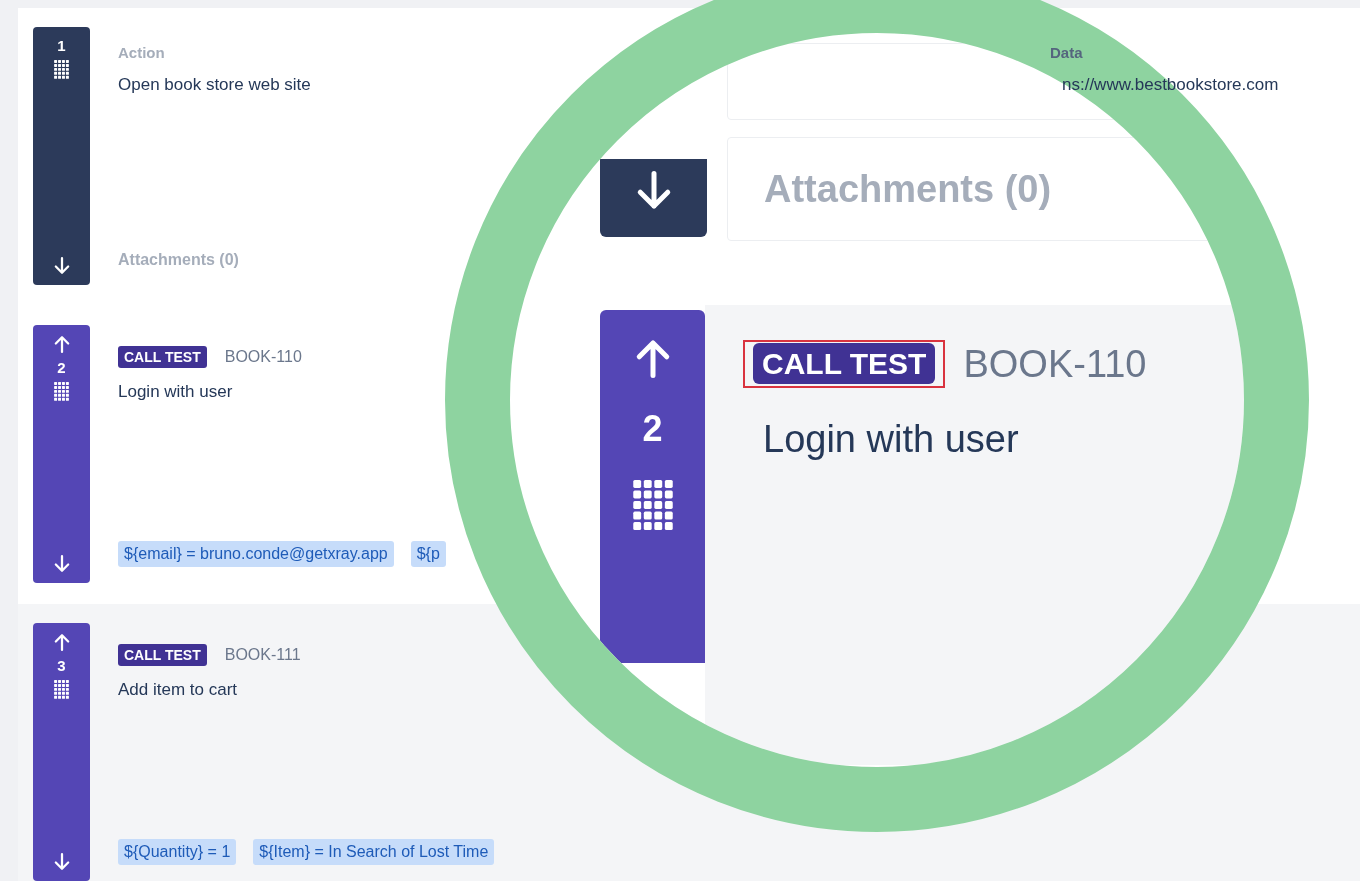 This screenshot has height=881, width=1360. Describe the element at coordinates (1066, 52) in the screenshot. I see `column-label: Data` at that location.